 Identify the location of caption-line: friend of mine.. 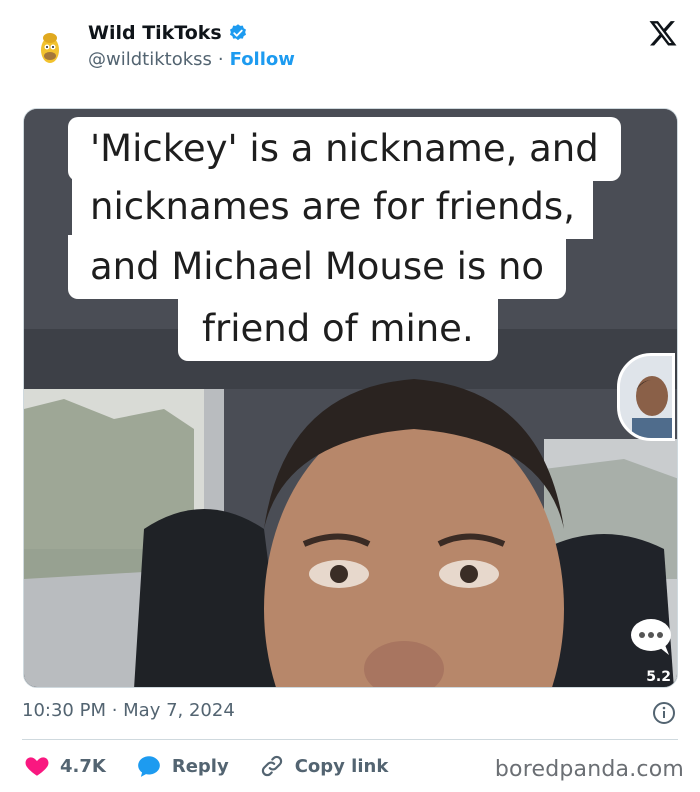
(338, 329).